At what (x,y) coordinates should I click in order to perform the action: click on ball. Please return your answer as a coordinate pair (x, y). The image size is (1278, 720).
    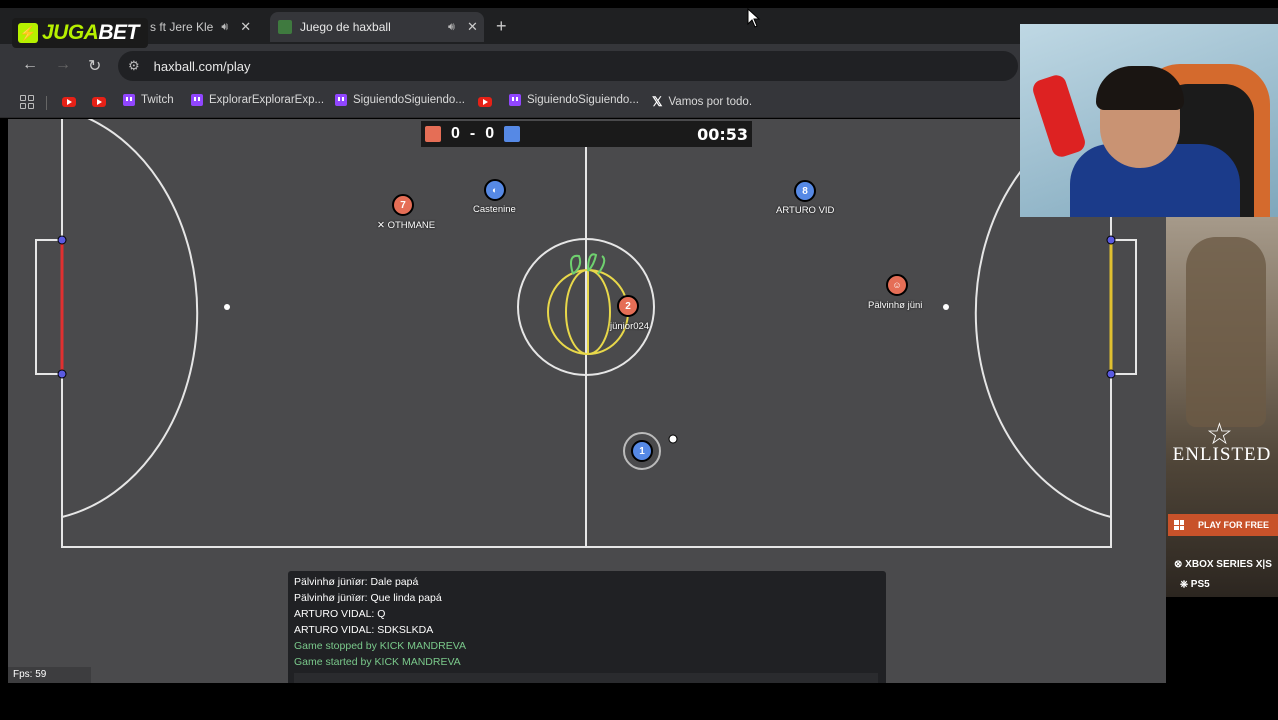
    Looking at the image, I should click on (673, 439).